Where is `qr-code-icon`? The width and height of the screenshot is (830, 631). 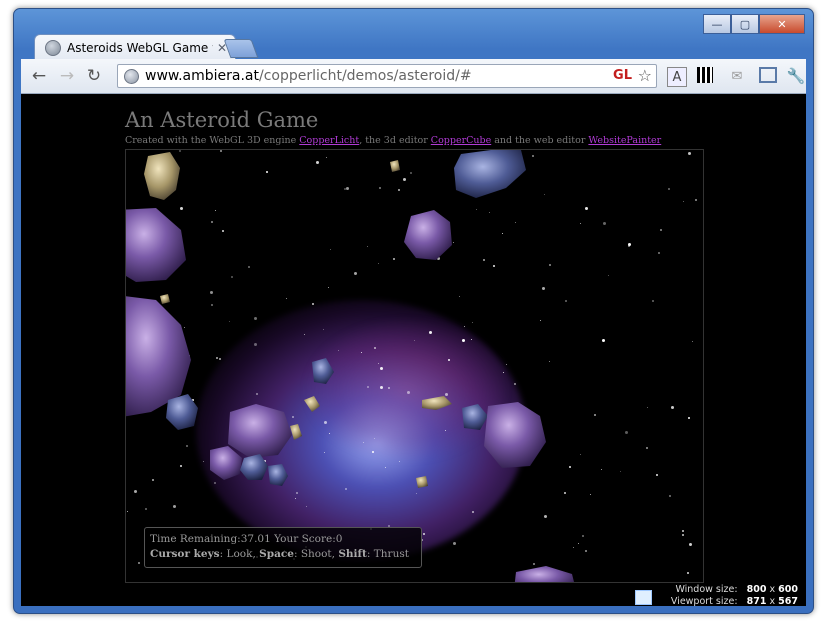
qr-code-icon is located at coordinates (705, 75).